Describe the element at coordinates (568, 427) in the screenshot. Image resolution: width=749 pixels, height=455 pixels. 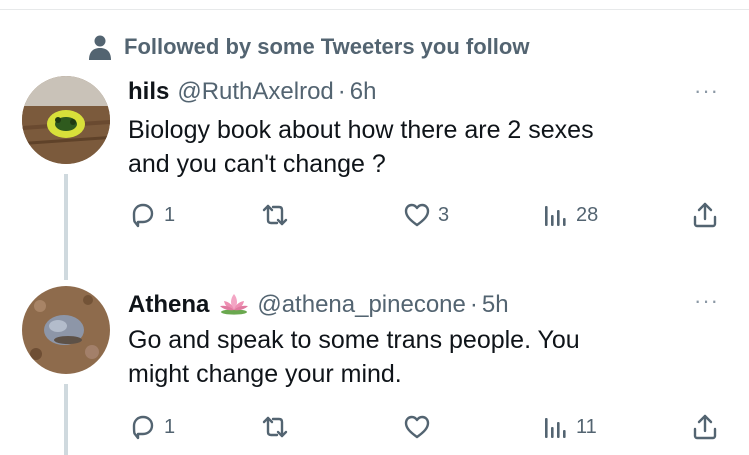
I see `views-button: 11` at that location.